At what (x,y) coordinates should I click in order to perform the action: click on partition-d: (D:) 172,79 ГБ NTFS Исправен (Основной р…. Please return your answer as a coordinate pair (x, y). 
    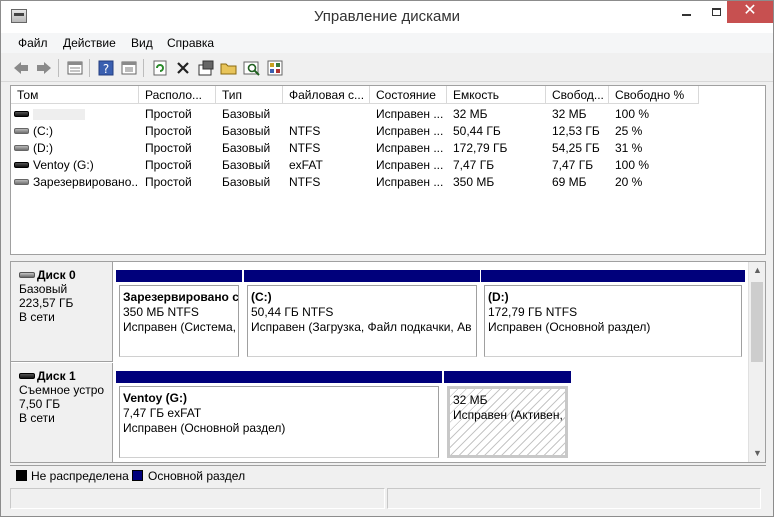
    Looking at the image, I should click on (613, 313).